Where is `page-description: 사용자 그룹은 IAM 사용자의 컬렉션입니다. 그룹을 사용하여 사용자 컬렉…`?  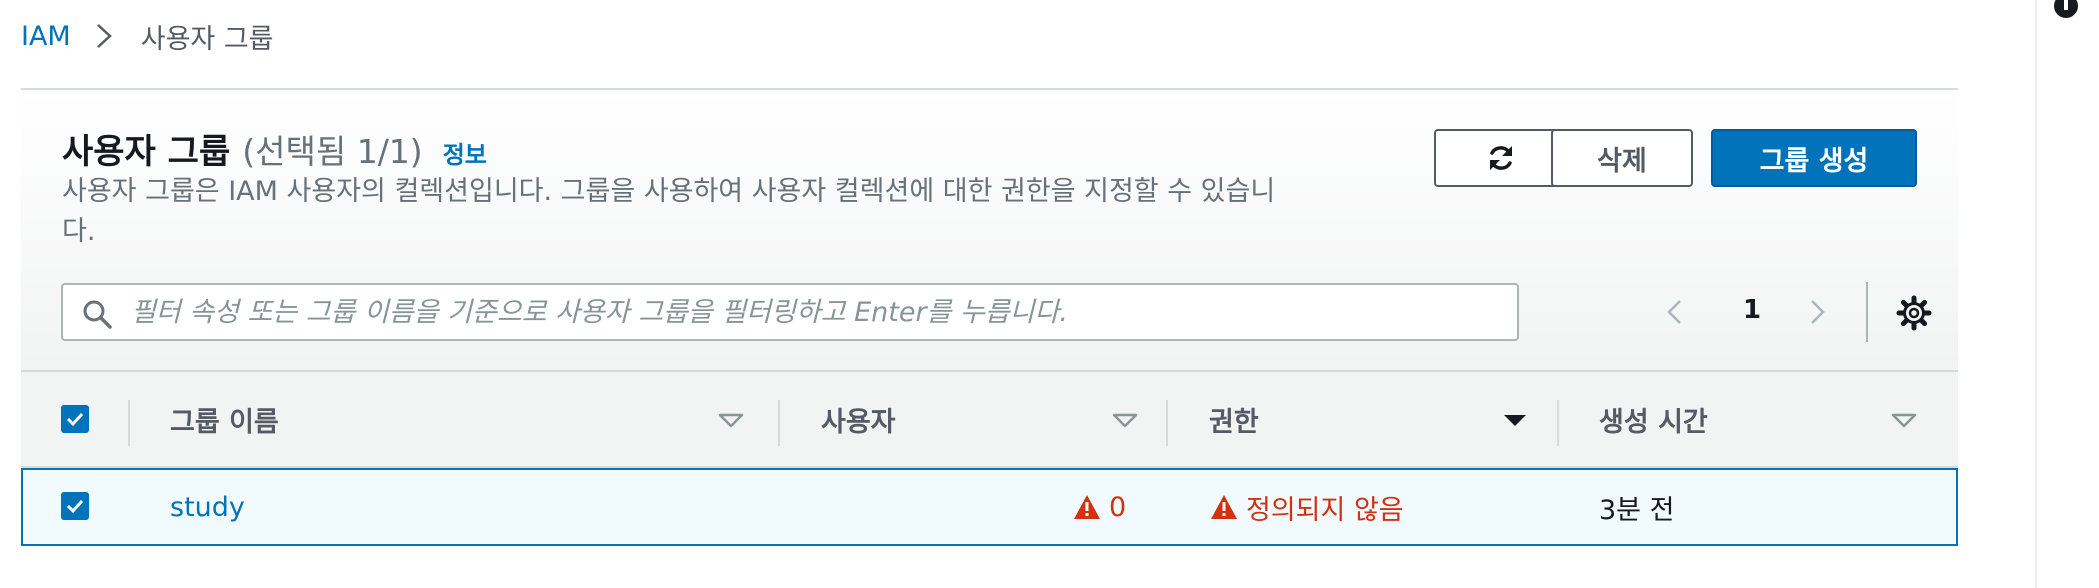
page-description: 사용자 그룹은 IAM 사용자의 컬렉션입니다. 그룹을 사용하여 사용자 컬렉… is located at coordinates (669, 211).